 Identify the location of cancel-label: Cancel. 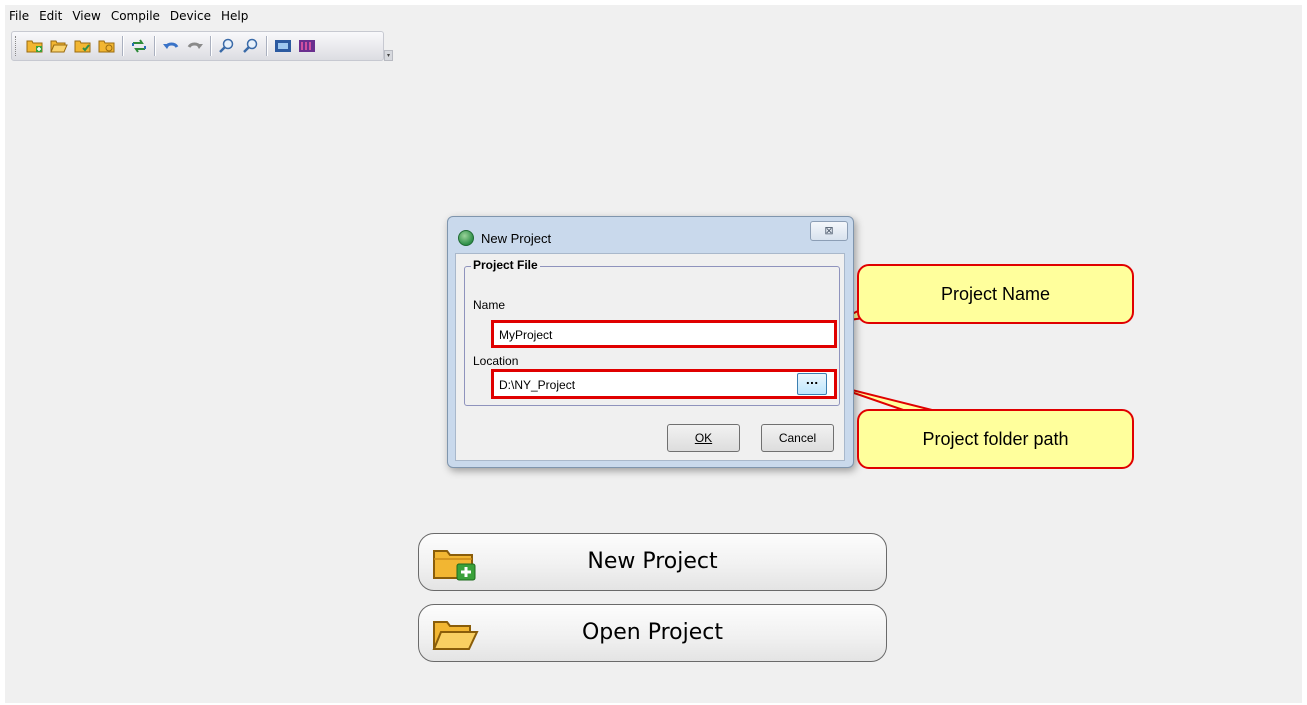
(797, 438).